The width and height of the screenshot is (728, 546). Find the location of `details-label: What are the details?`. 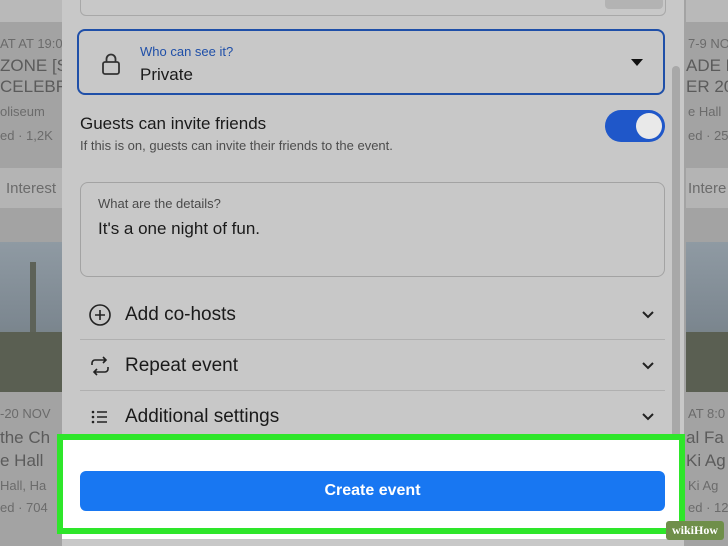

details-label: What are the details? is located at coordinates (159, 203).